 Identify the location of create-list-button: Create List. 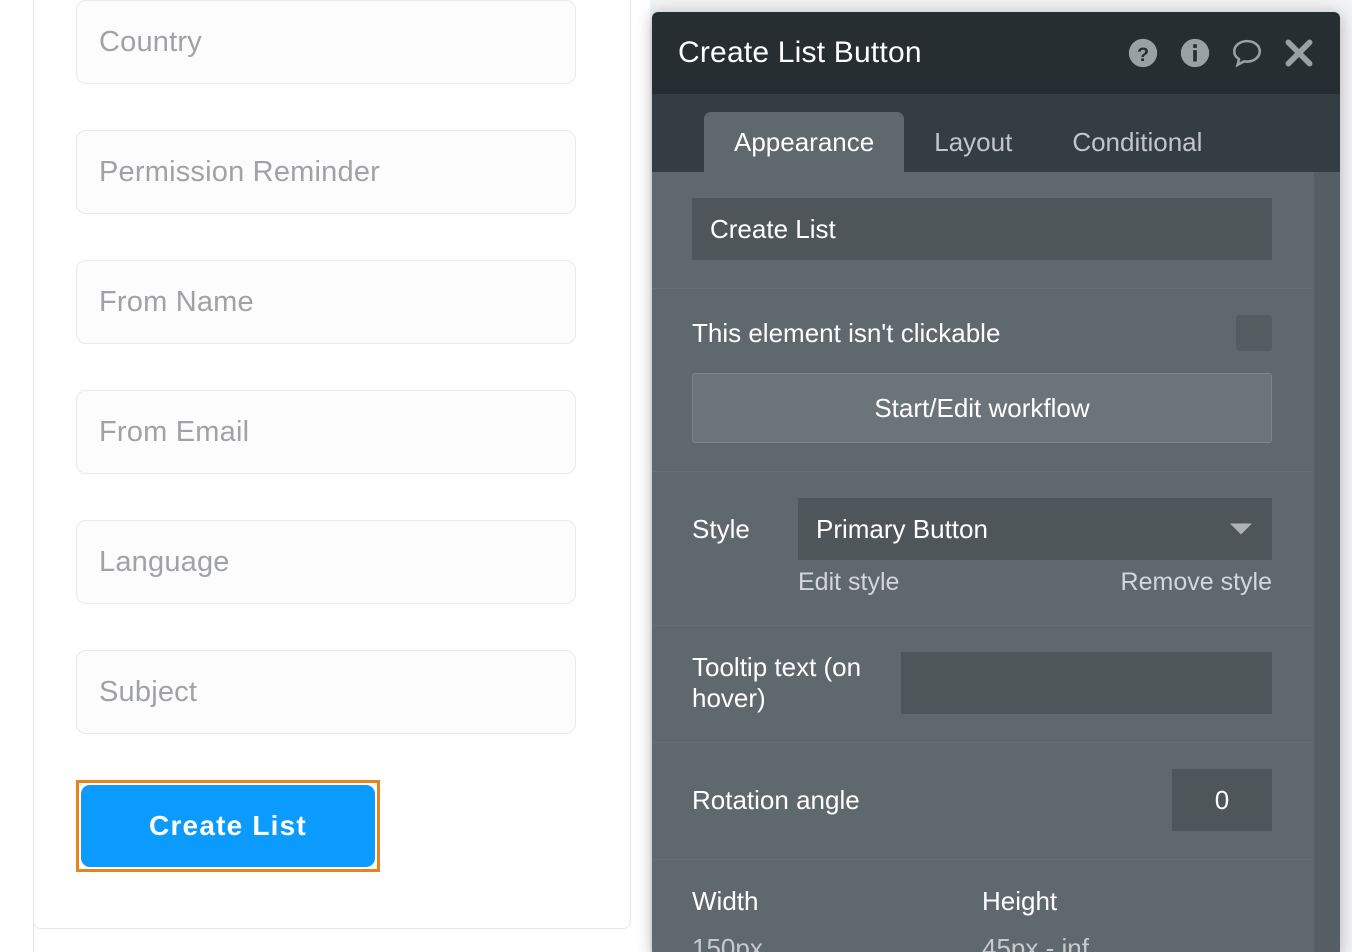
(228, 826).